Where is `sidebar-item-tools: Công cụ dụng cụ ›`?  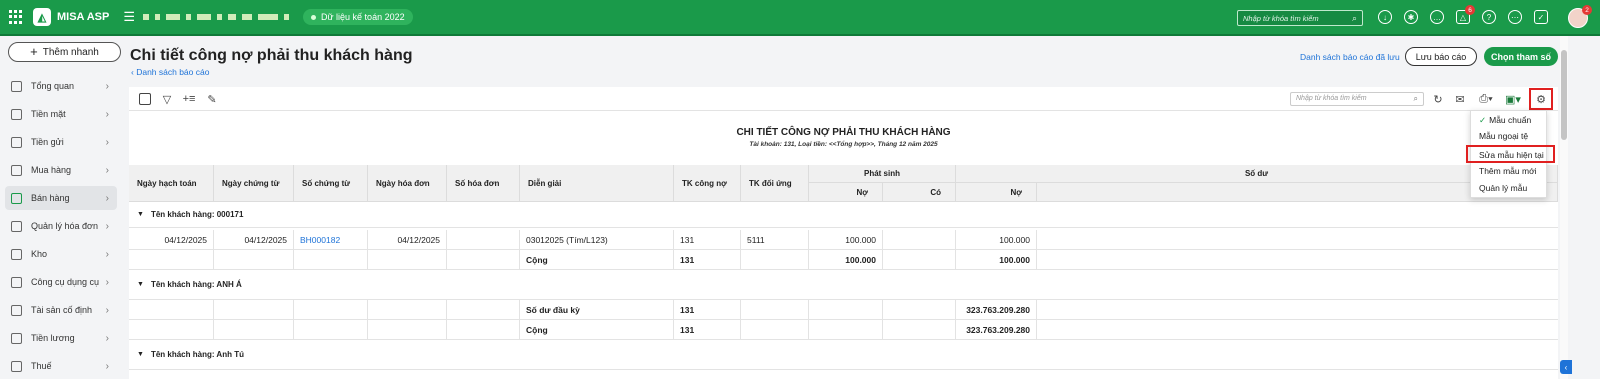 sidebar-item-tools: Công cụ dụng cụ › is located at coordinates (61, 282).